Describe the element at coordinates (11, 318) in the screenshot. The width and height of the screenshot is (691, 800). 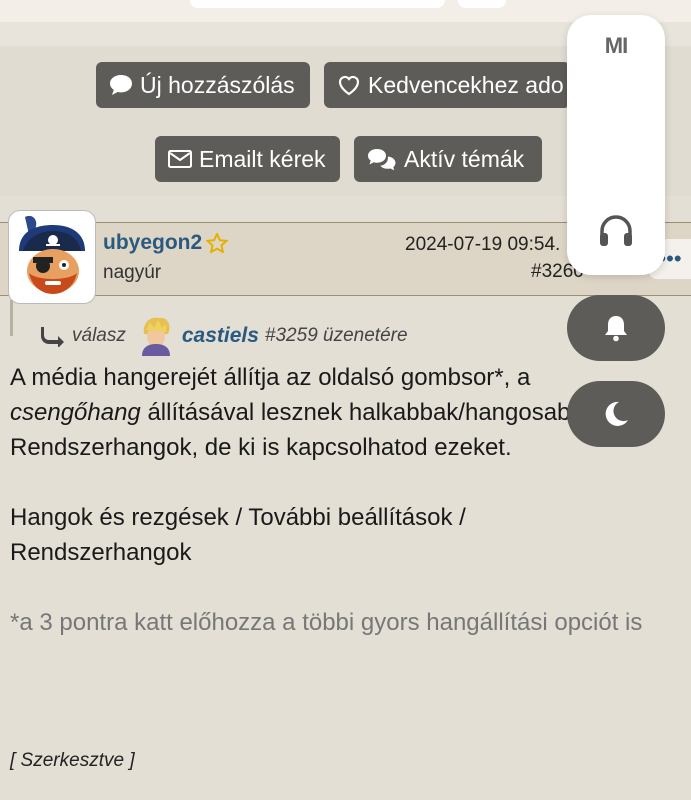
I see `reply-connector` at that location.